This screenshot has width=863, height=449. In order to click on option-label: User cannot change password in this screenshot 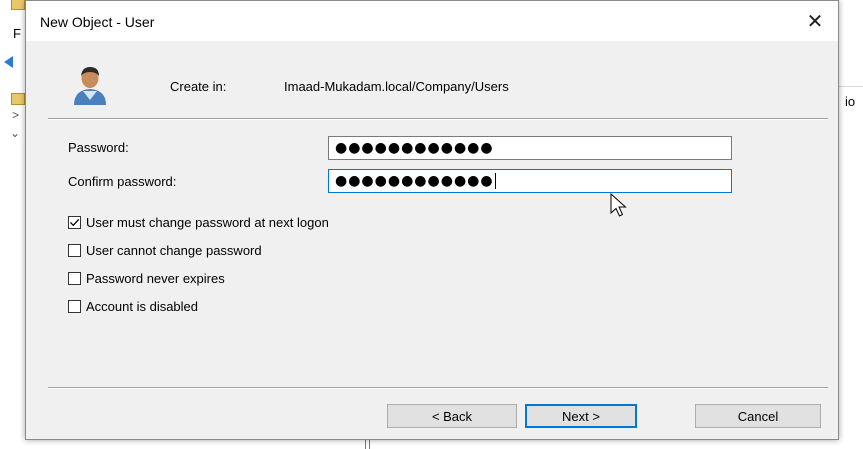, I will do `click(174, 250)`.